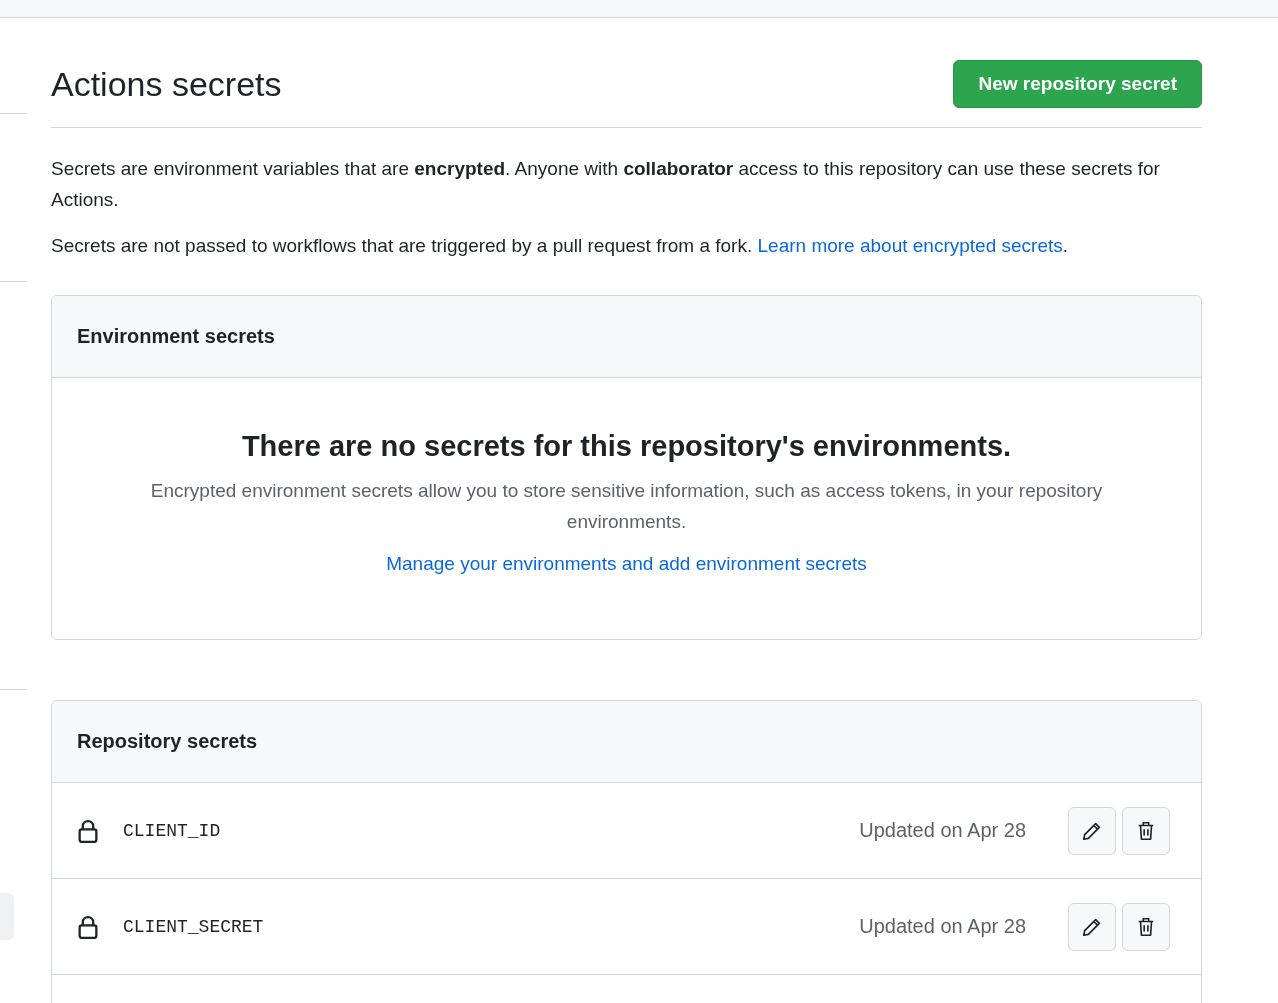  I want to click on empty-state-description: Encrypted environment secrets allow you to store sensitive information, such as access tokens, in your repository environments., so click(626, 506).